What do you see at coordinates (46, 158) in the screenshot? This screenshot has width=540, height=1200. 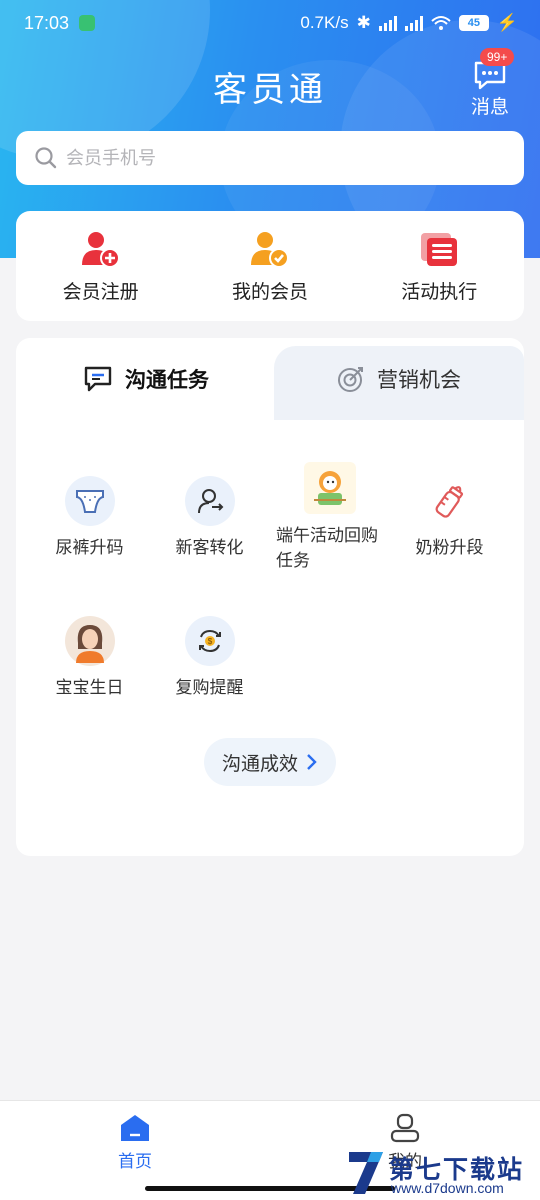 I see `search-icon` at bounding box center [46, 158].